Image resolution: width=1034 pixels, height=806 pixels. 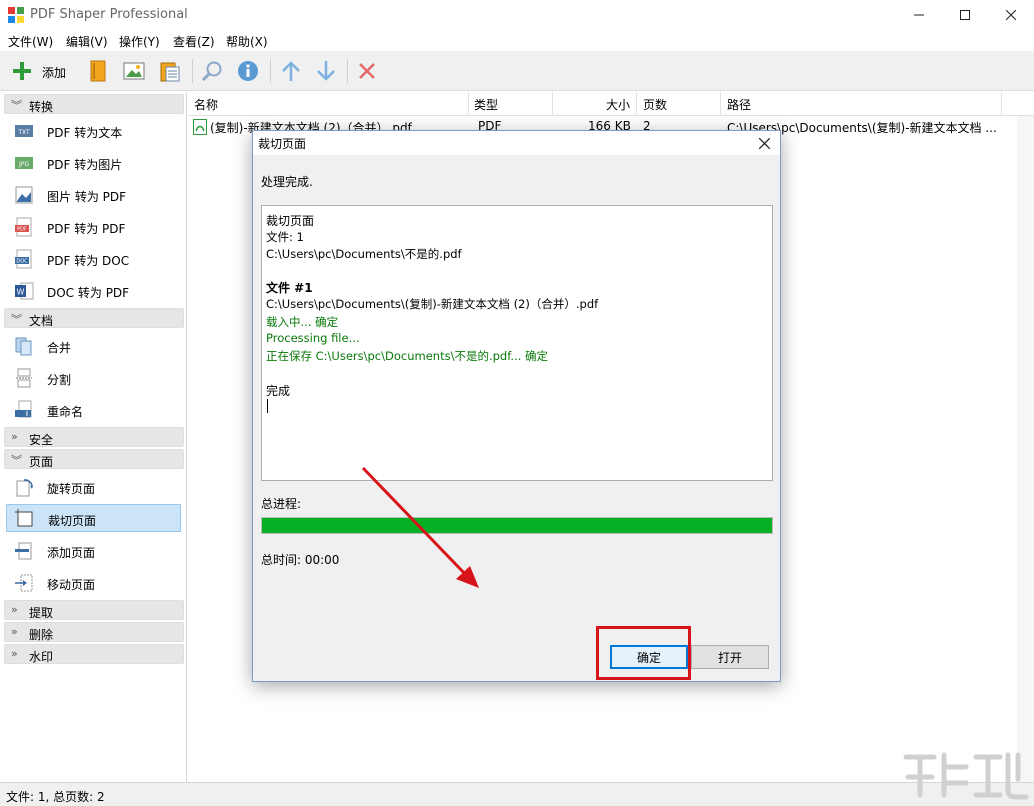 What do you see at coordinates (93, 518) in the screenshot?
I see `sidebar-item-crop-pages: 裁切页面` at bounding box center [93, 518].